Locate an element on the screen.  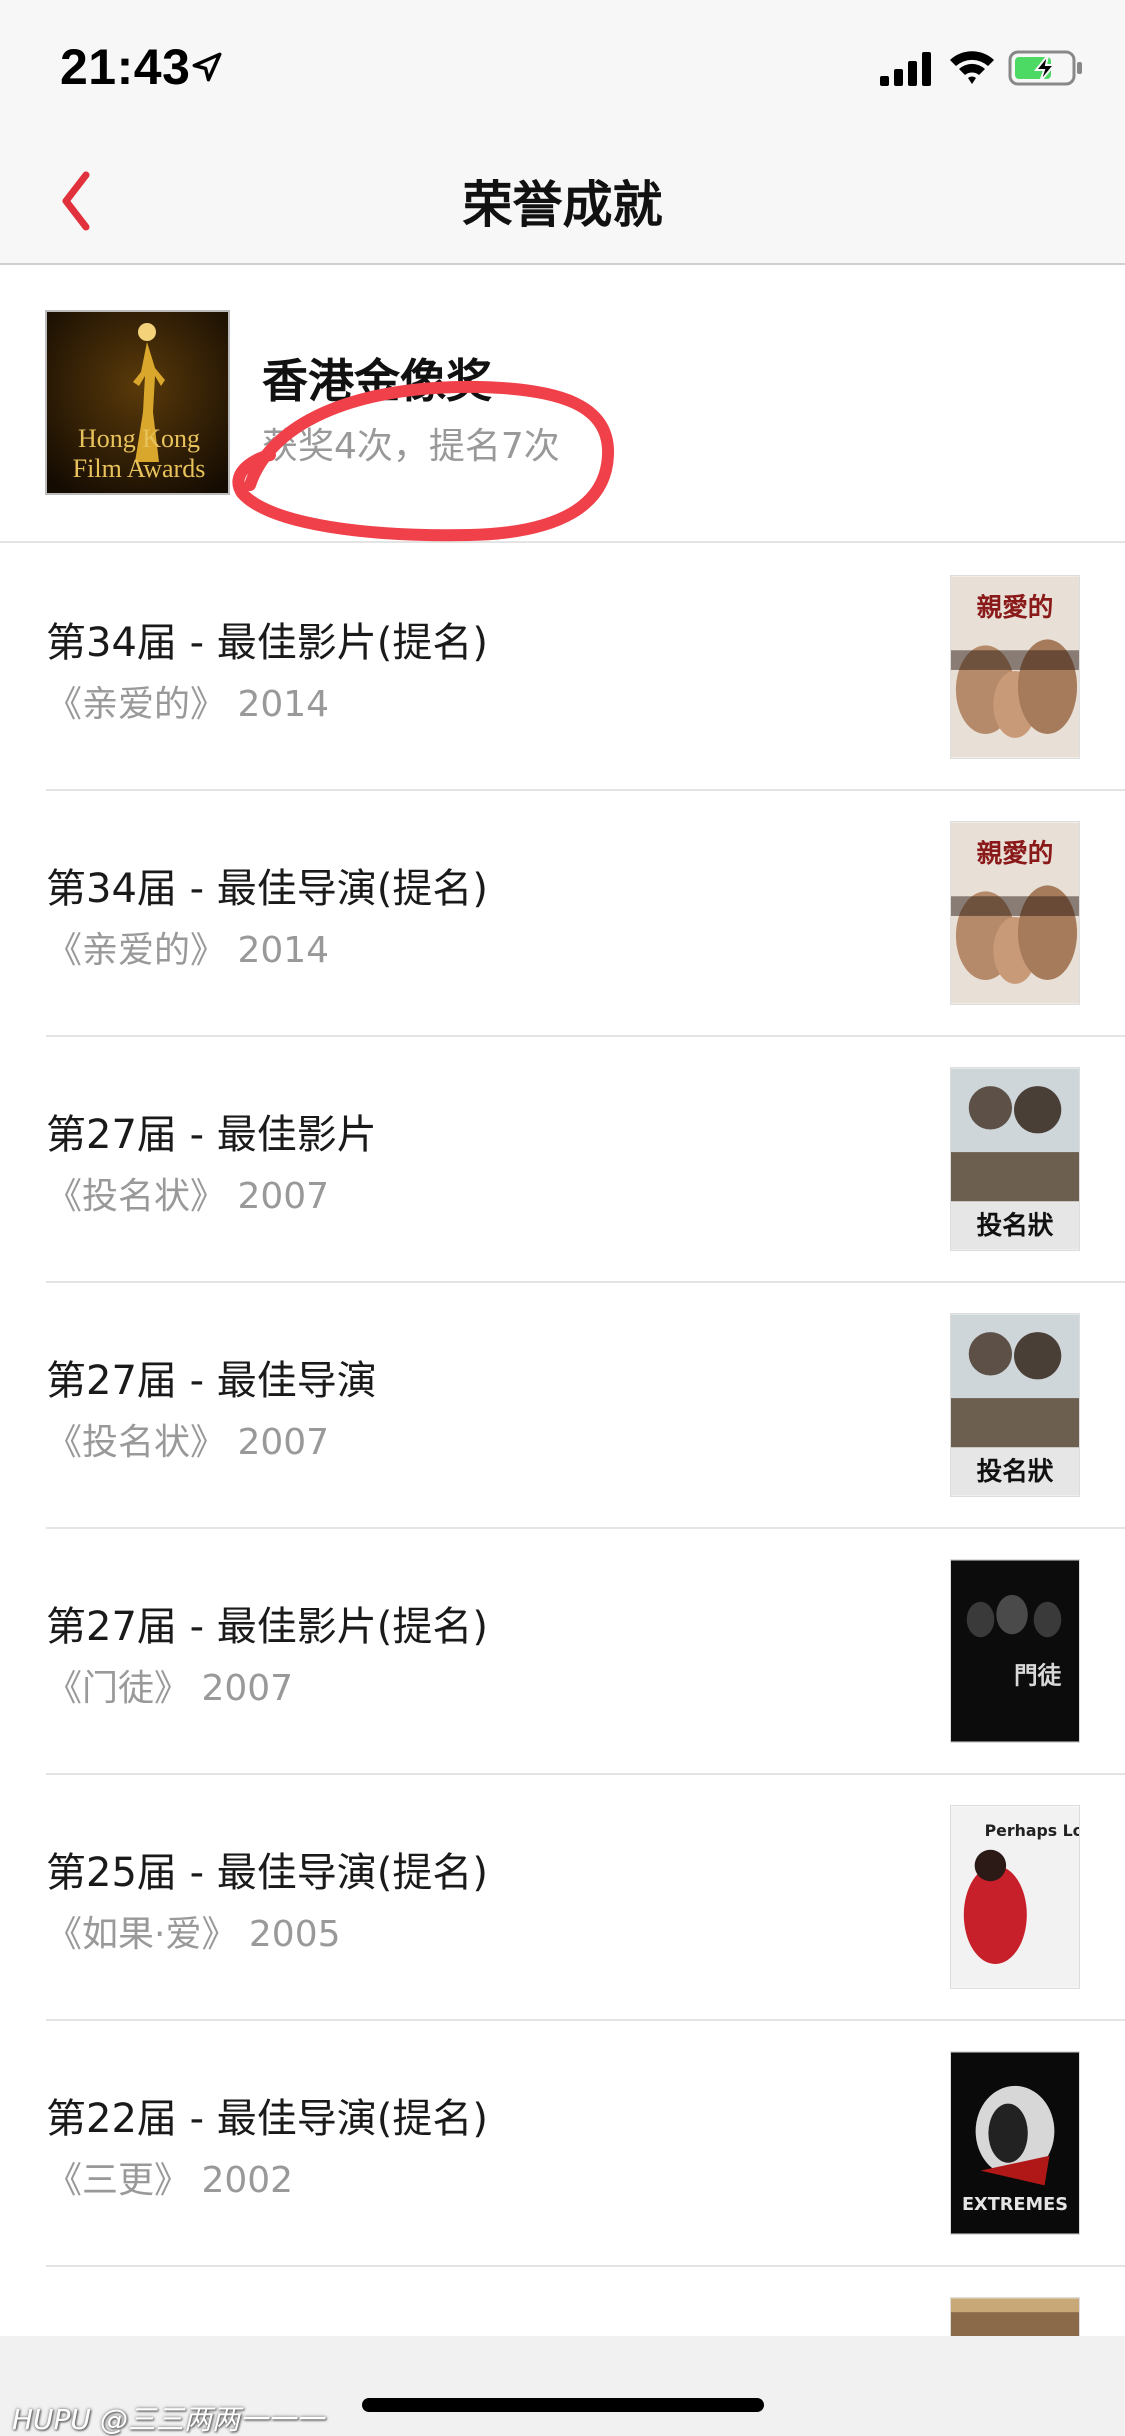
item-title: 第22届 - 最佳导演(提名) is located at coordinates (267, 2119).